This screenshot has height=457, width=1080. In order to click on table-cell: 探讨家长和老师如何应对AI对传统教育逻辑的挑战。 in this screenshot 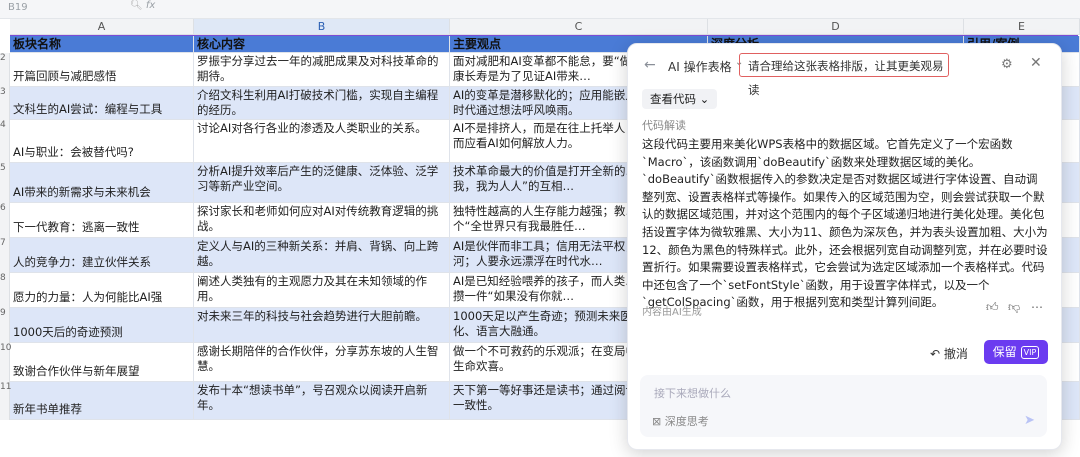, I will do `click(322, 220)`.